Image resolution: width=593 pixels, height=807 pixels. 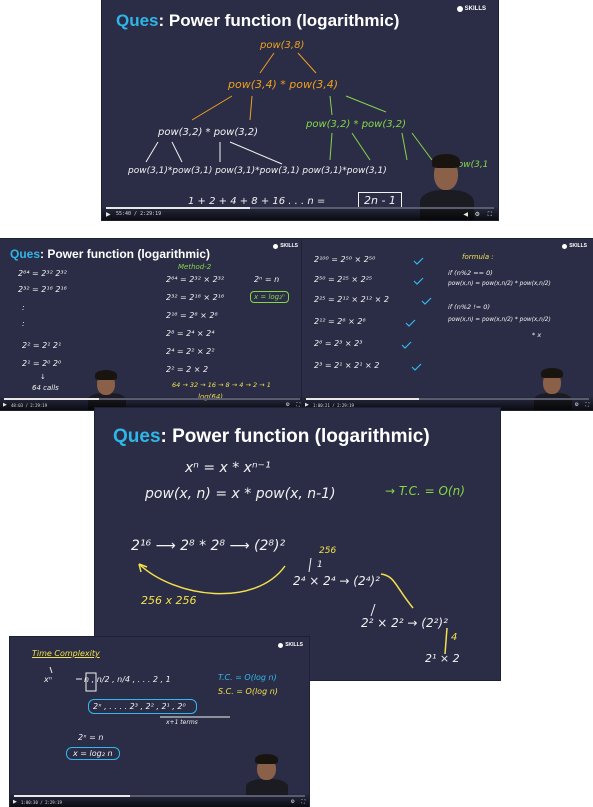 I want to click on expansion-line-1: 2⁶⁴ = 2³² 2³², so click(x=42, y=273).